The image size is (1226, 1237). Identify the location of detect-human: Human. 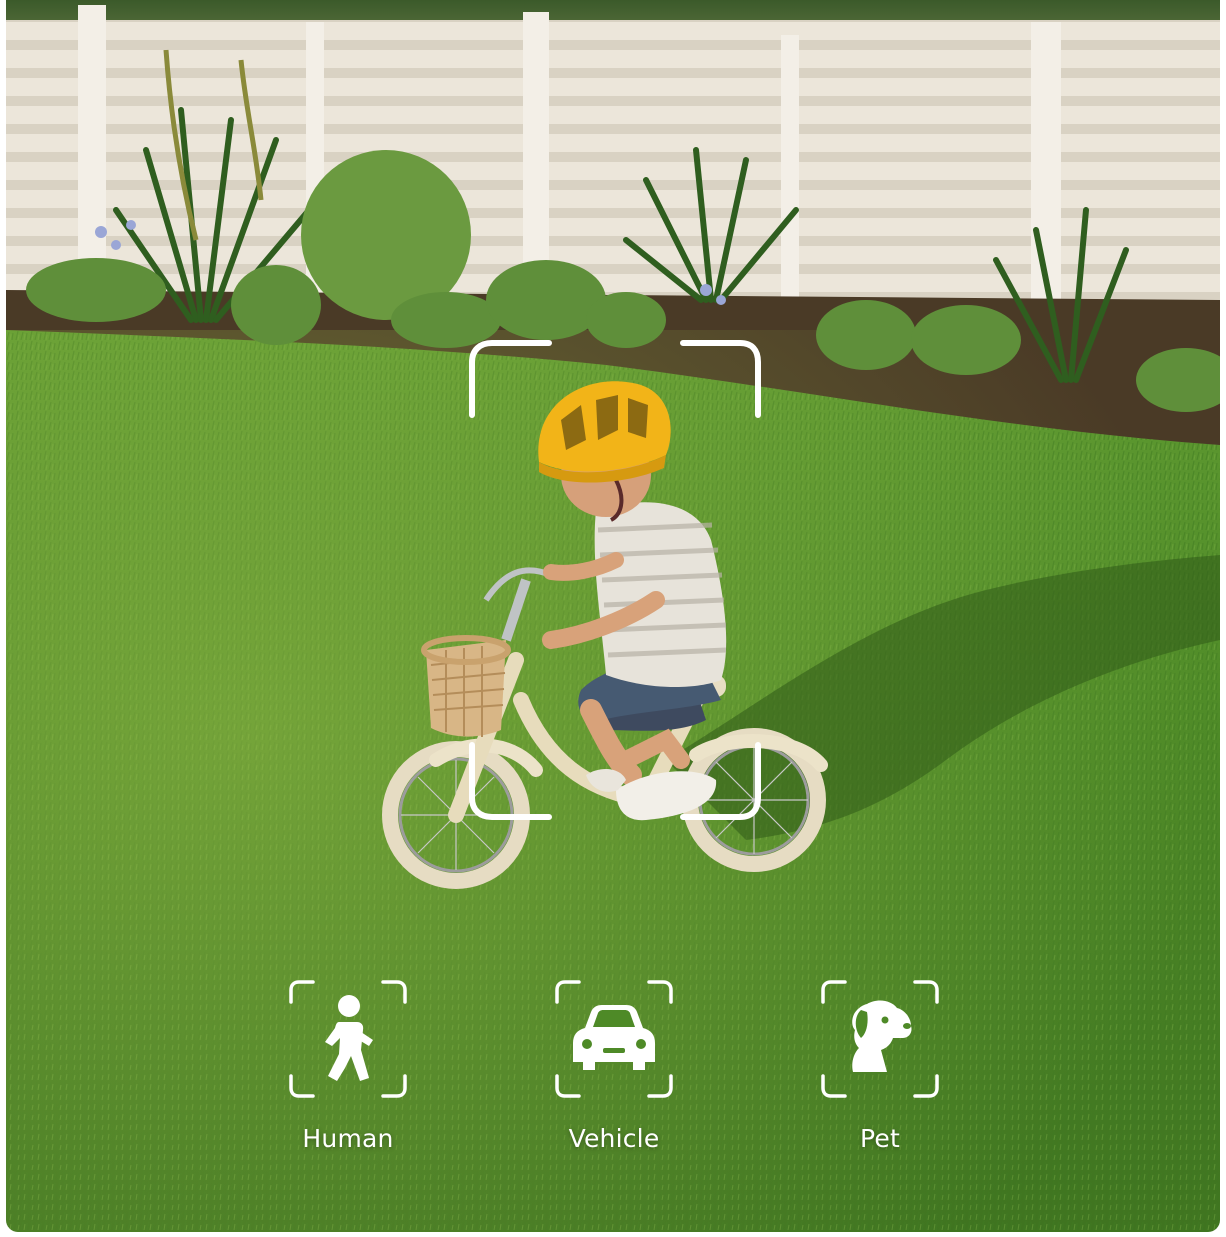
(348, 1066).